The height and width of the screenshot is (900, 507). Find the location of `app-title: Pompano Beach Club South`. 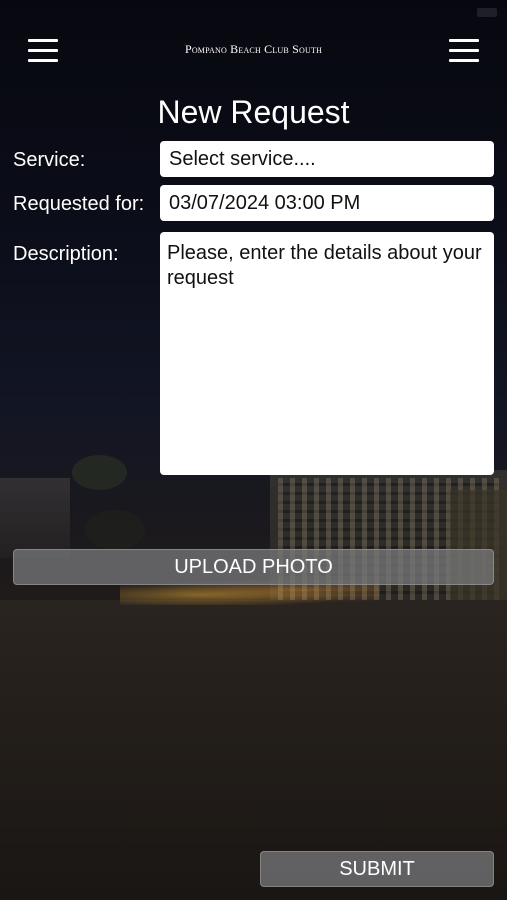

app-title: Pompano Beach Club South is located at coordinates (253, 49).